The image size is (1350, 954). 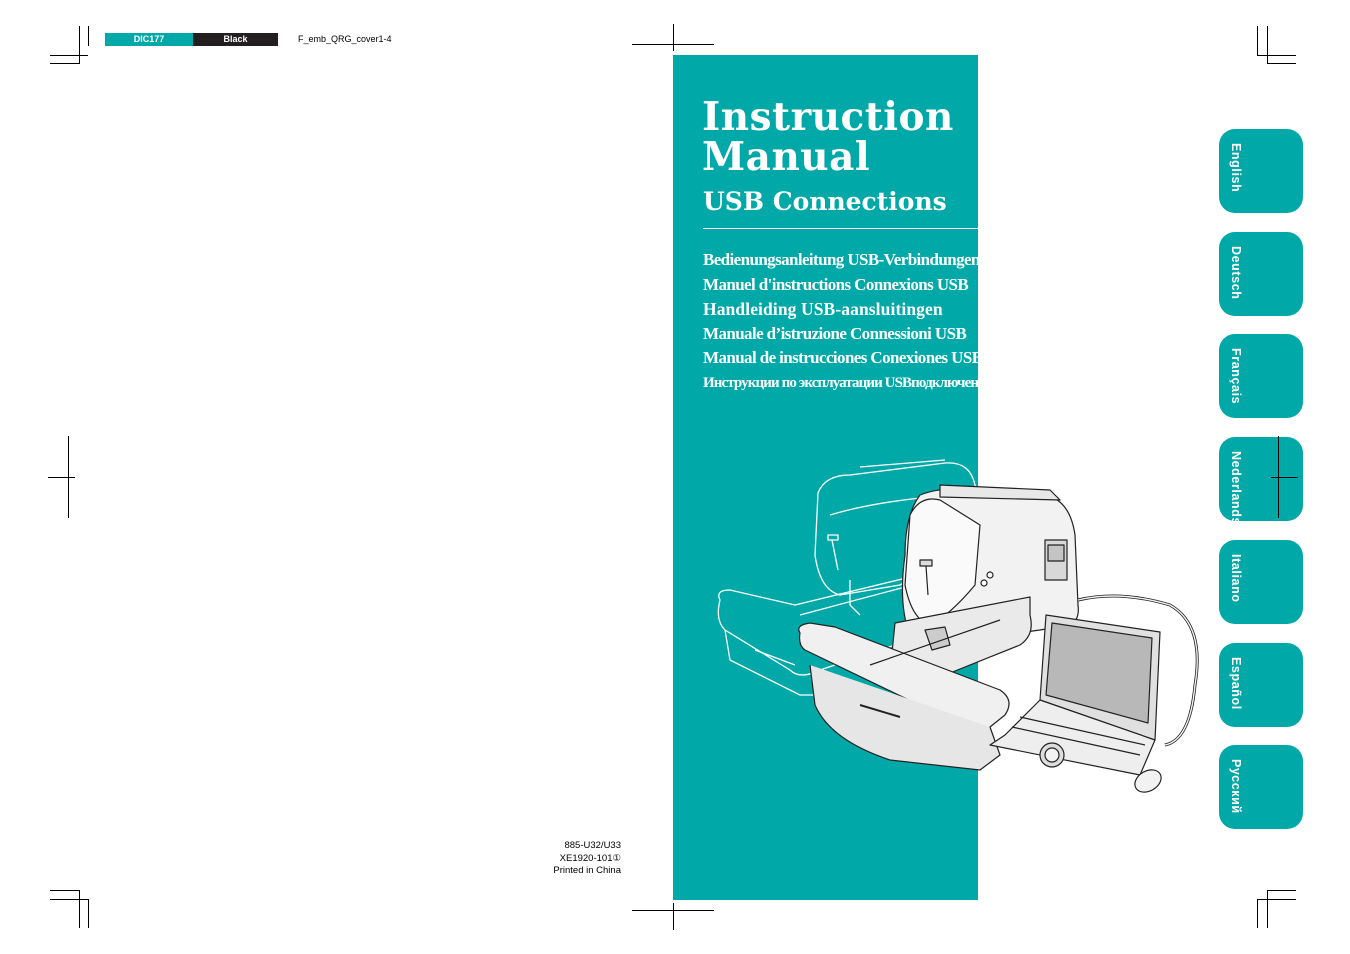 I want to click on title-divider, so click(x=840, y=228).